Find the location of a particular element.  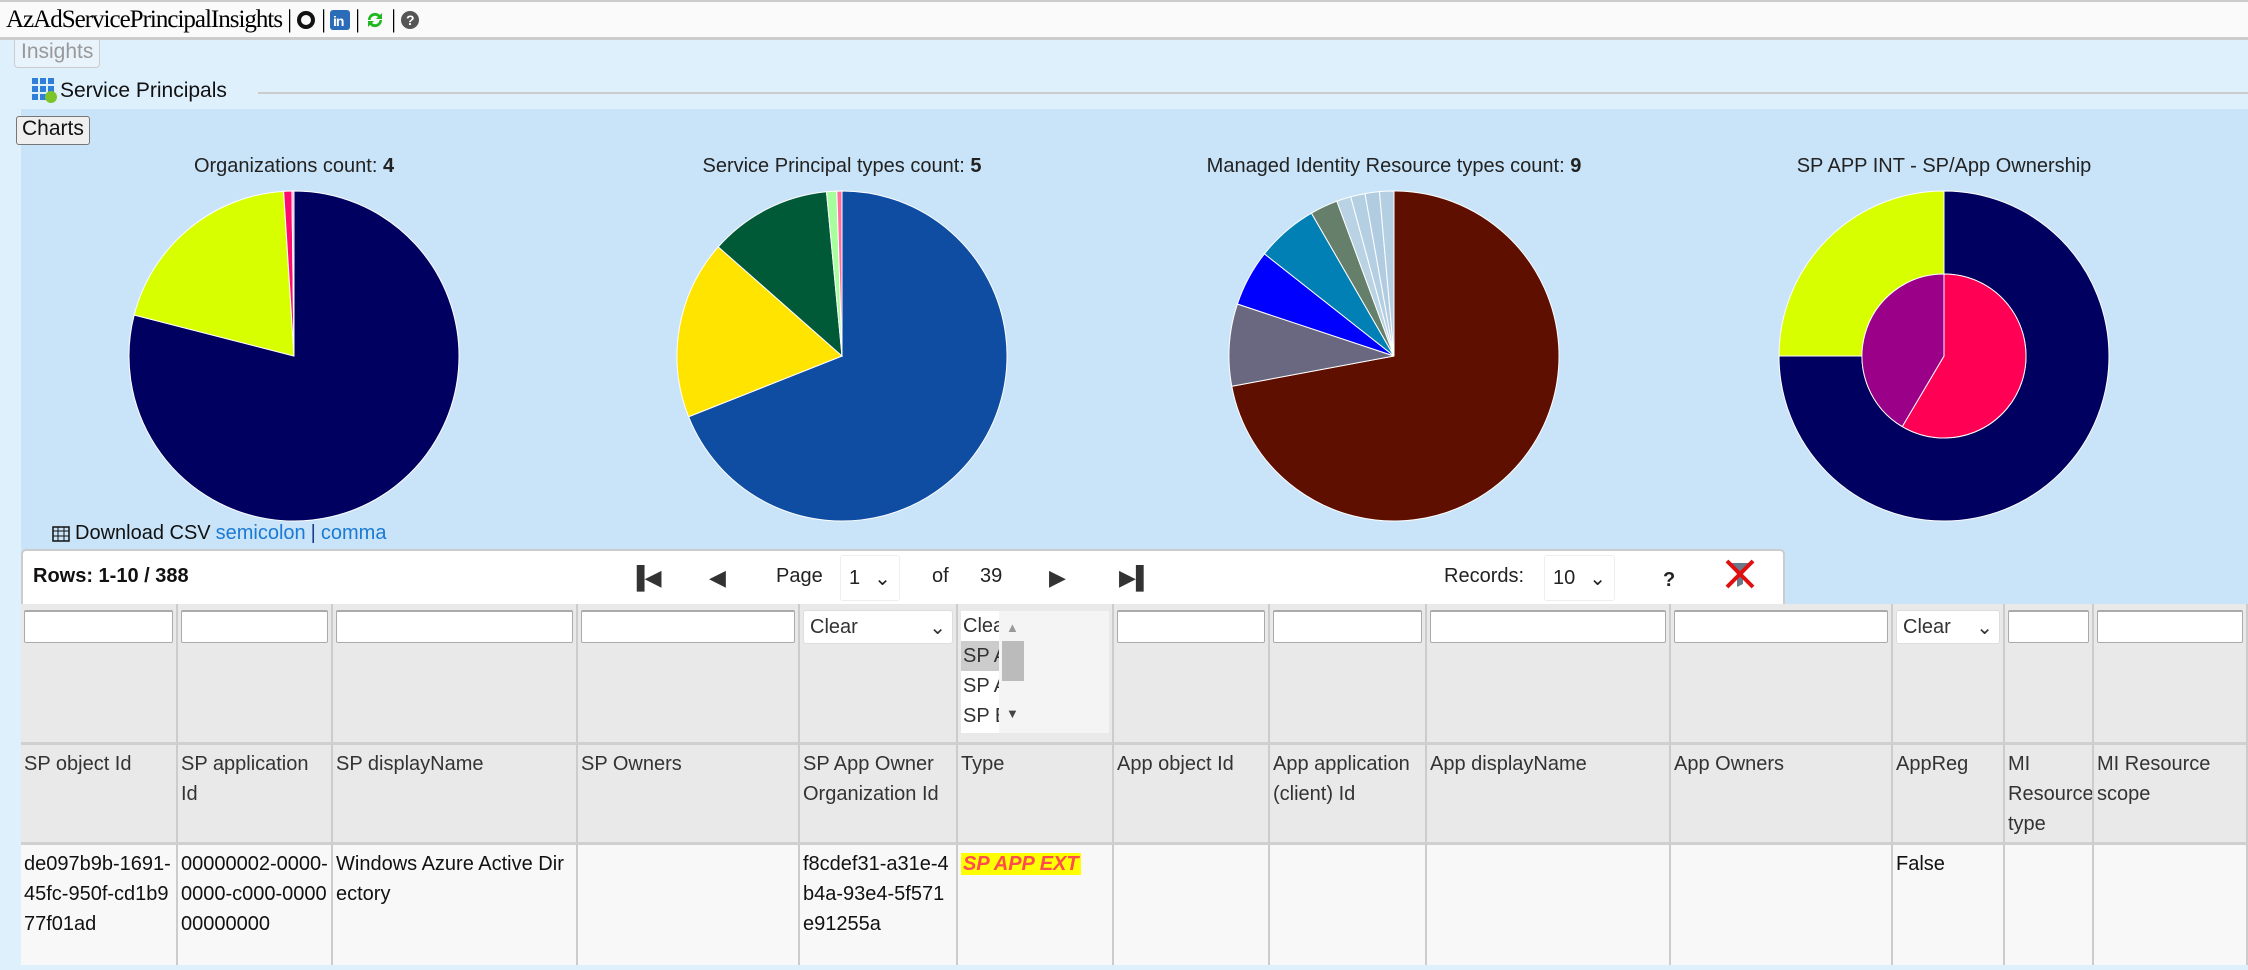

help-button: ? is located at coordinates (1669, 580).